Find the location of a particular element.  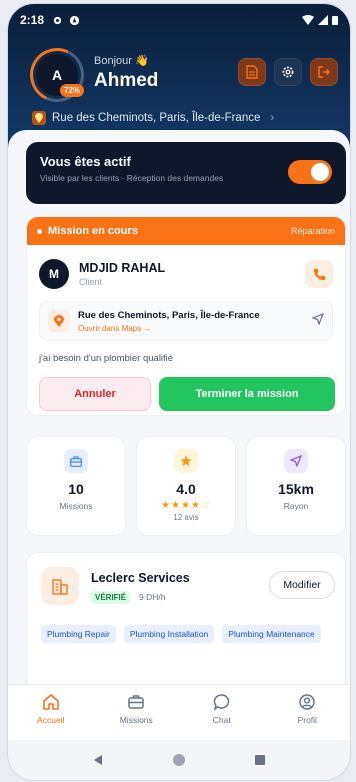

missions-count: 10 is located at coordinates (76, 489).